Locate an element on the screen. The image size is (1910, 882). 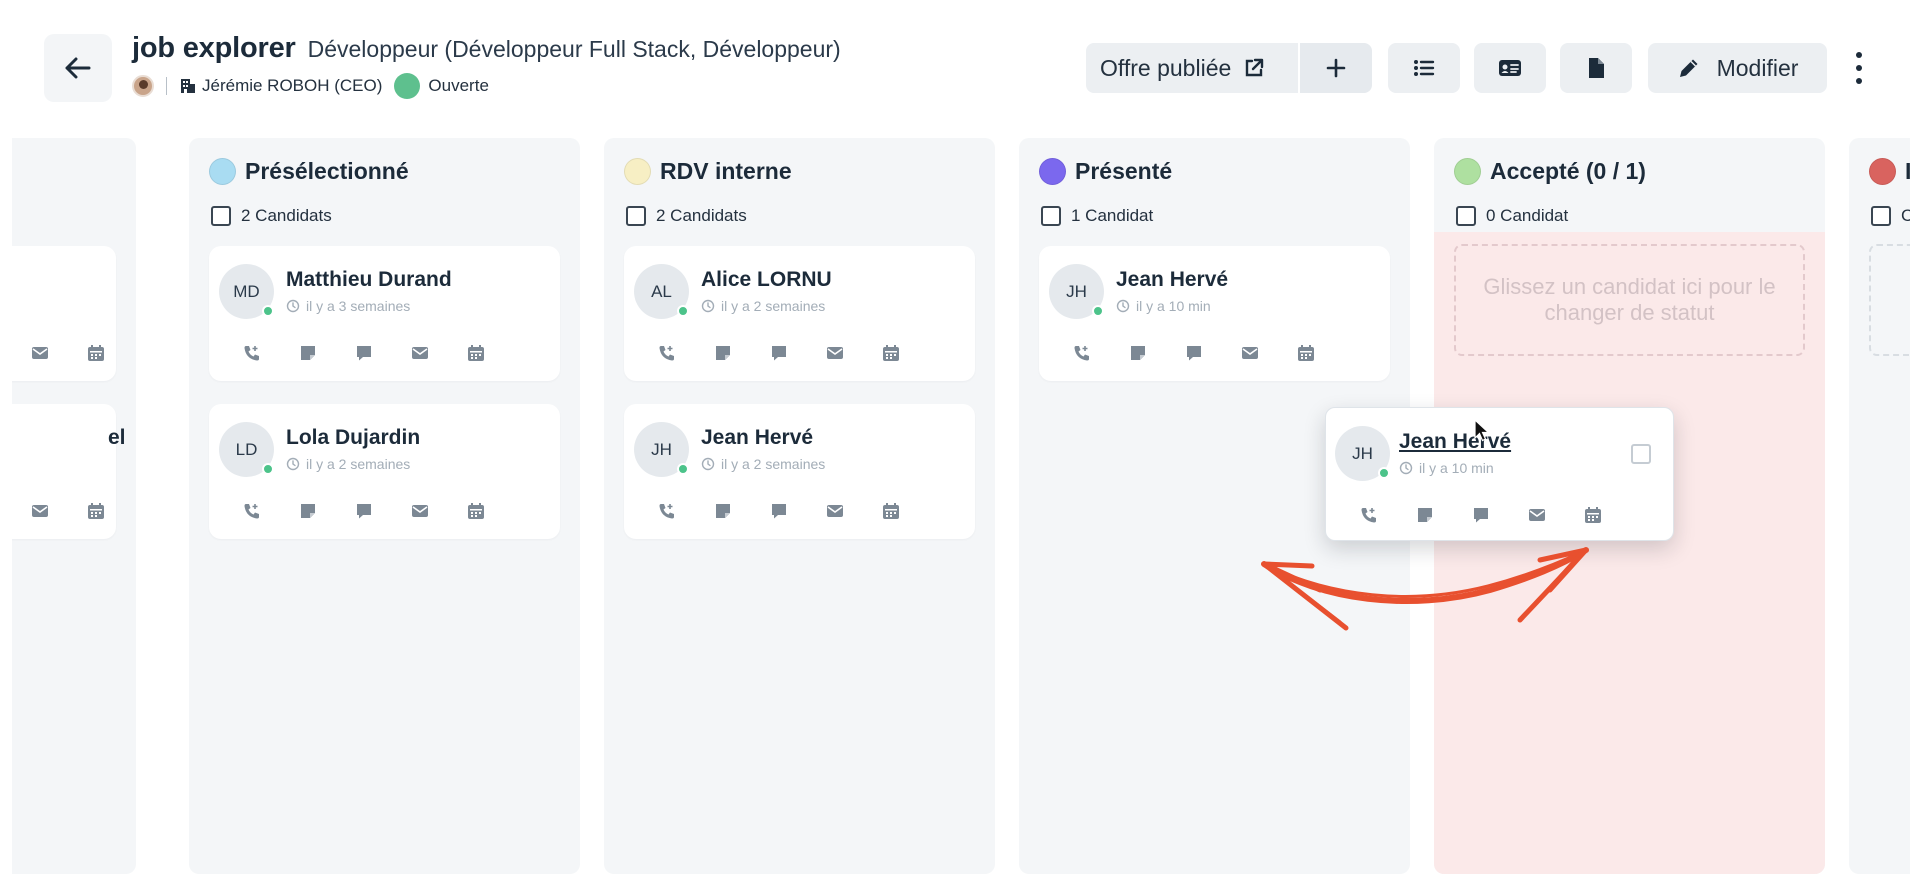
candidate-card: JH Jean Hervé il y a 10 min is located at coordinates (1214, 313).